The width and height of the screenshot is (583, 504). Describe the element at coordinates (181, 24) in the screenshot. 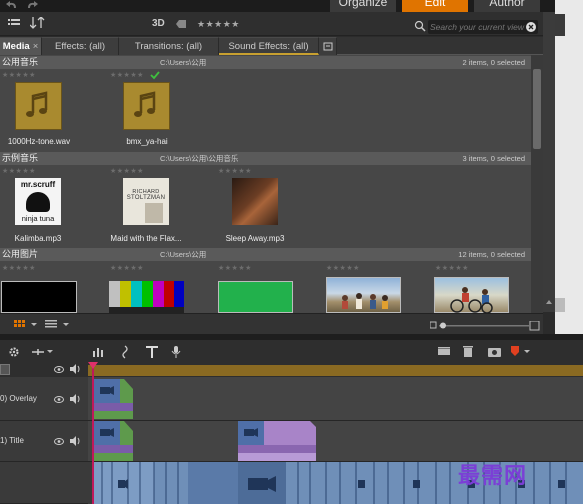

I see `tag-icon` at that location.